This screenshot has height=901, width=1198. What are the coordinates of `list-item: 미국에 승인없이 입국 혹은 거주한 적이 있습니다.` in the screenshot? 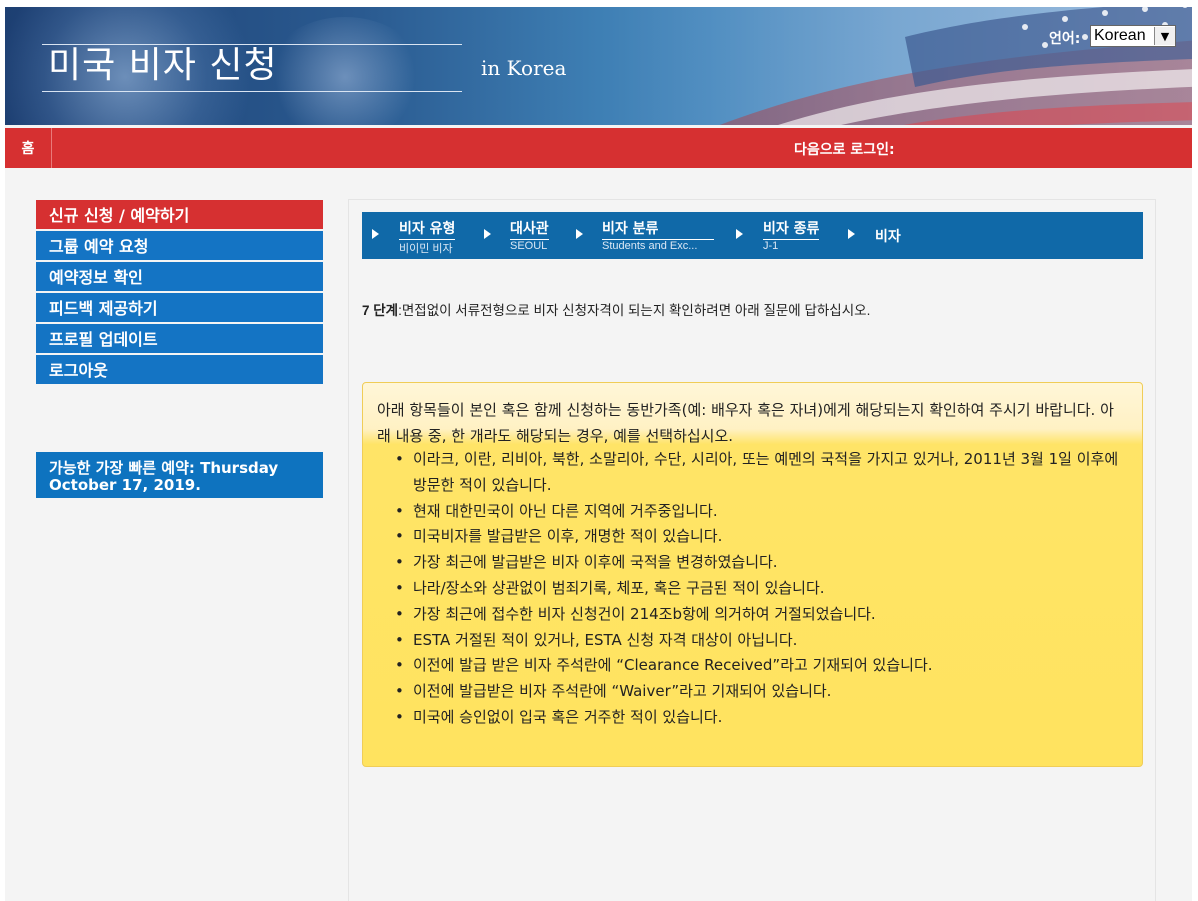 It's located at (764, 718).